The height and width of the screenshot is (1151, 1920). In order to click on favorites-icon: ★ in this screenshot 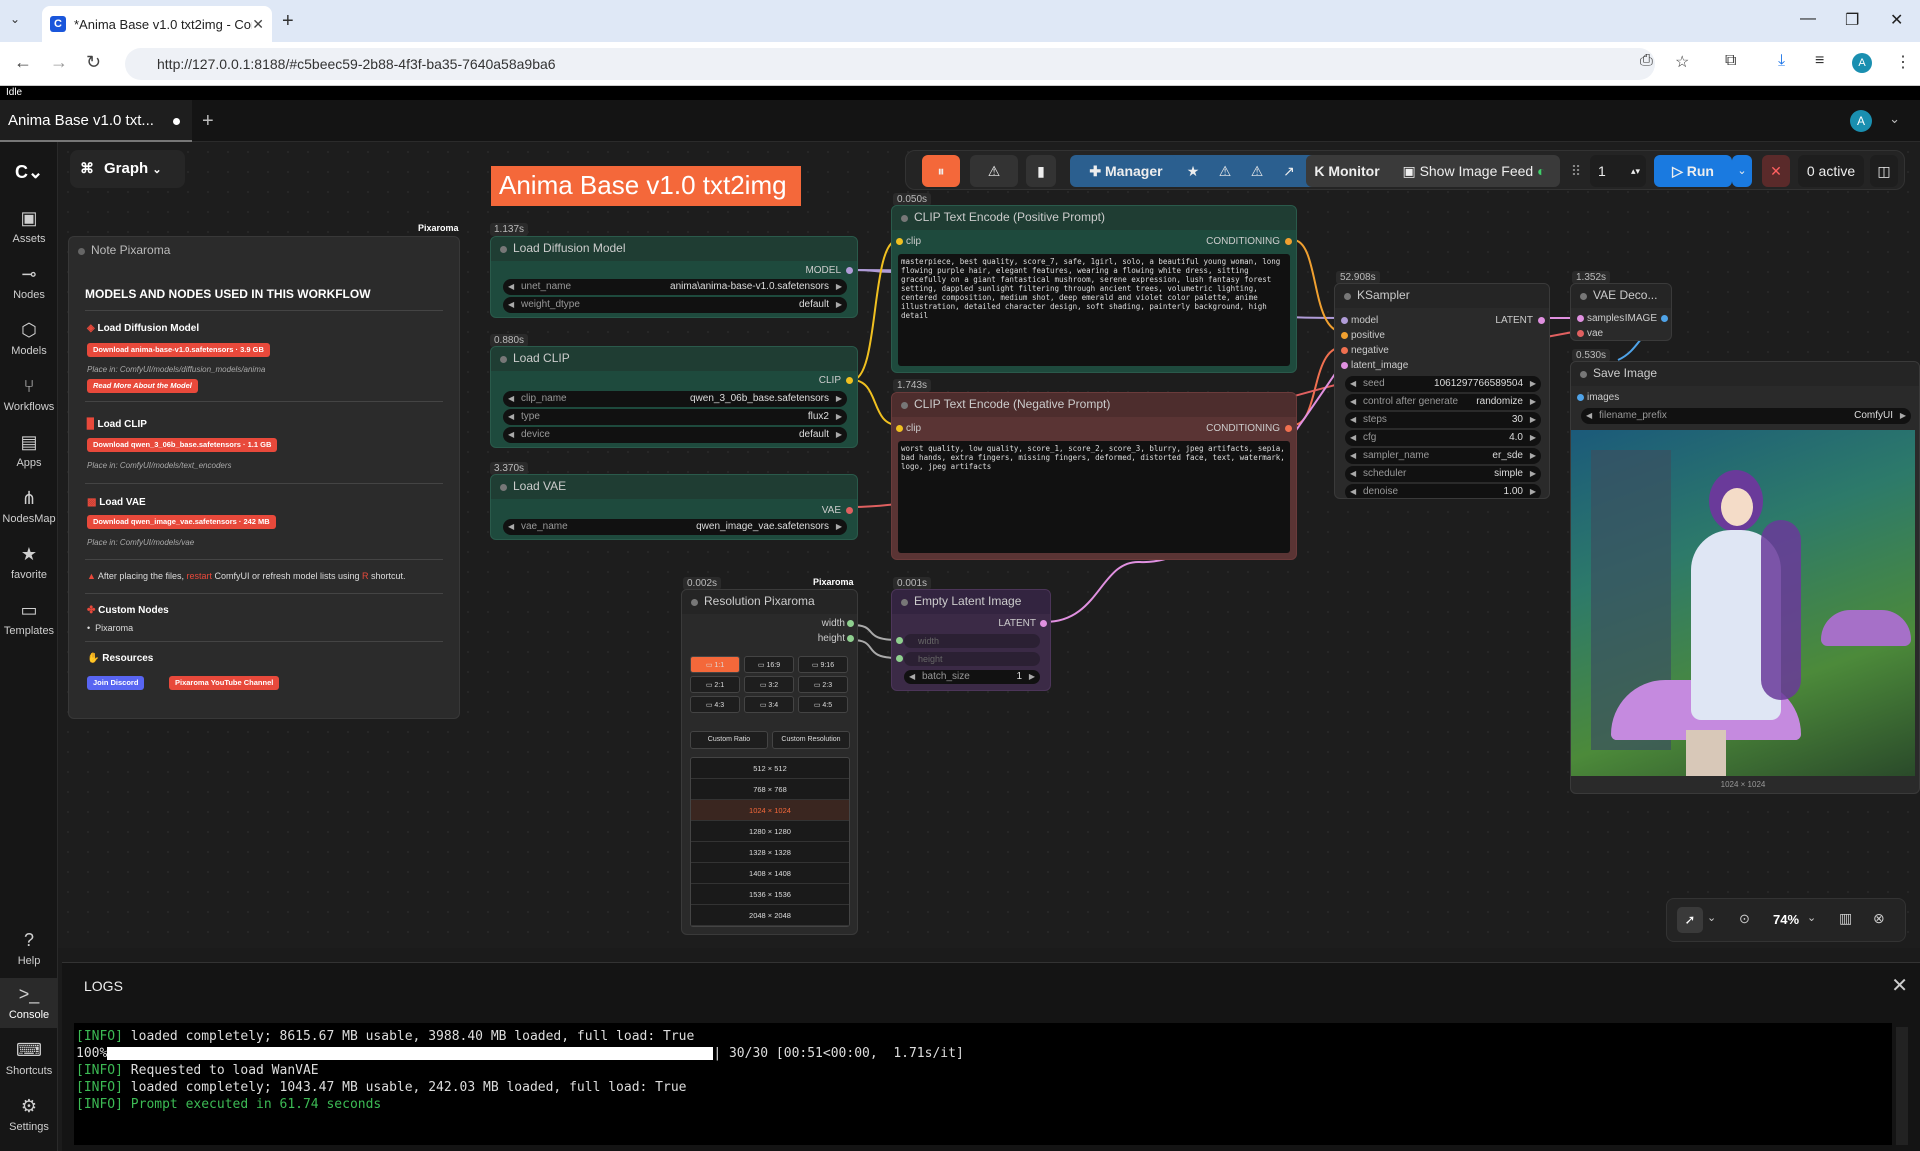, I will do `click(1193, 171)`.